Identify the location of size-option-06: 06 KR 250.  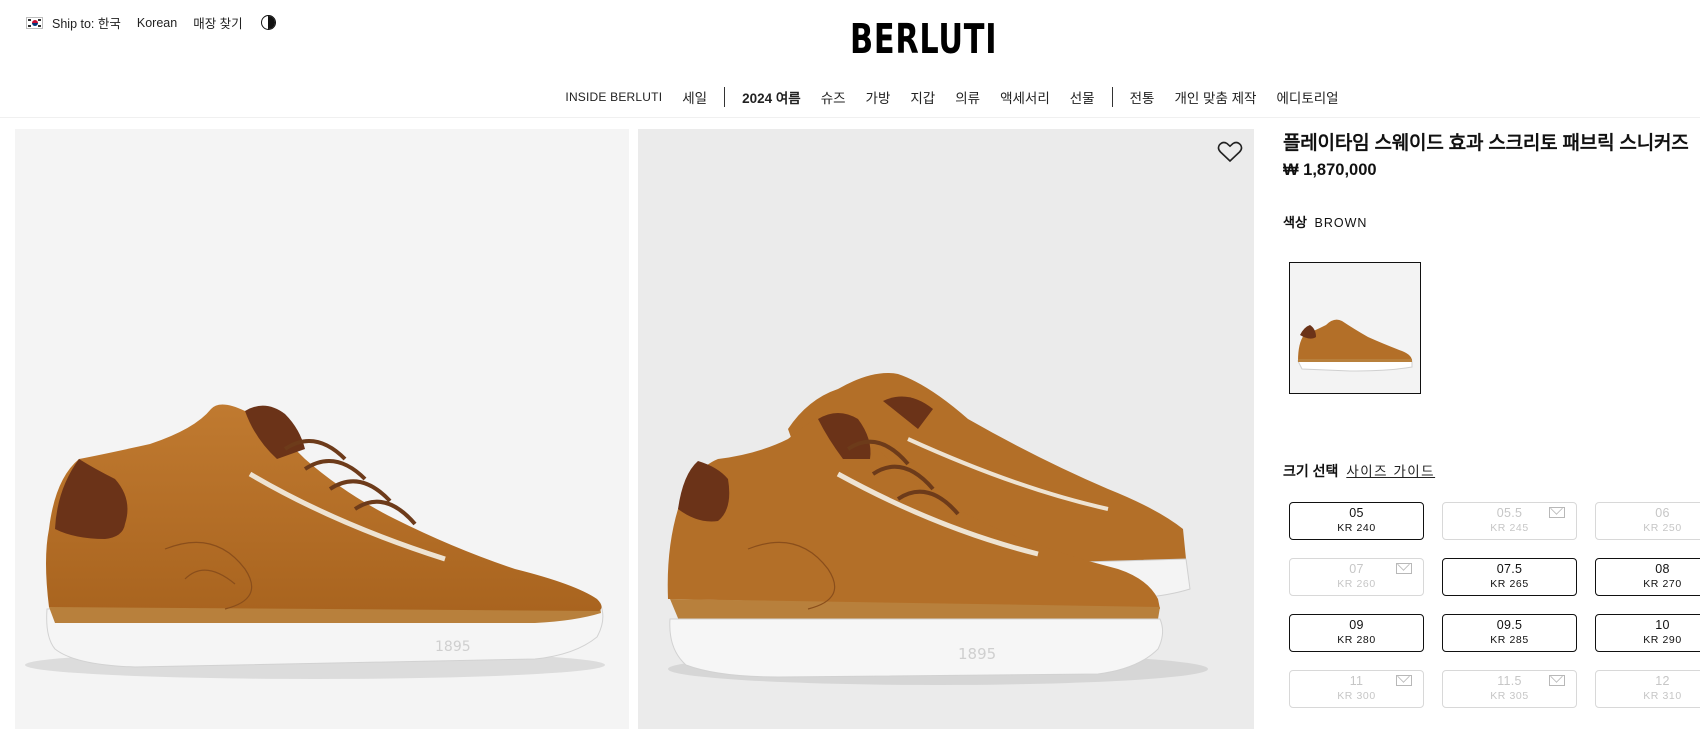
(1647, 521).